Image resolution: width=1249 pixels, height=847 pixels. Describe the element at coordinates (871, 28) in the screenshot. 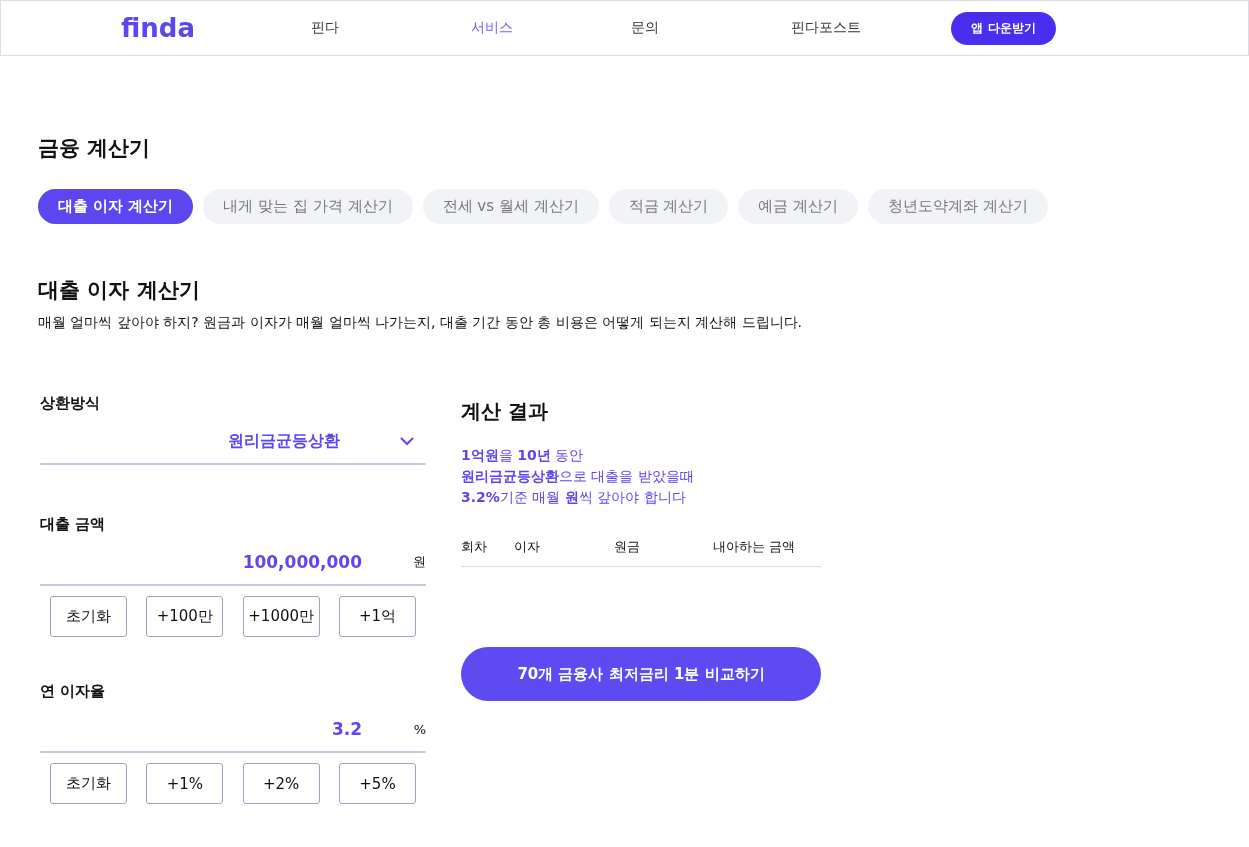

I see `nav-link: 핀다포스트` at that location.